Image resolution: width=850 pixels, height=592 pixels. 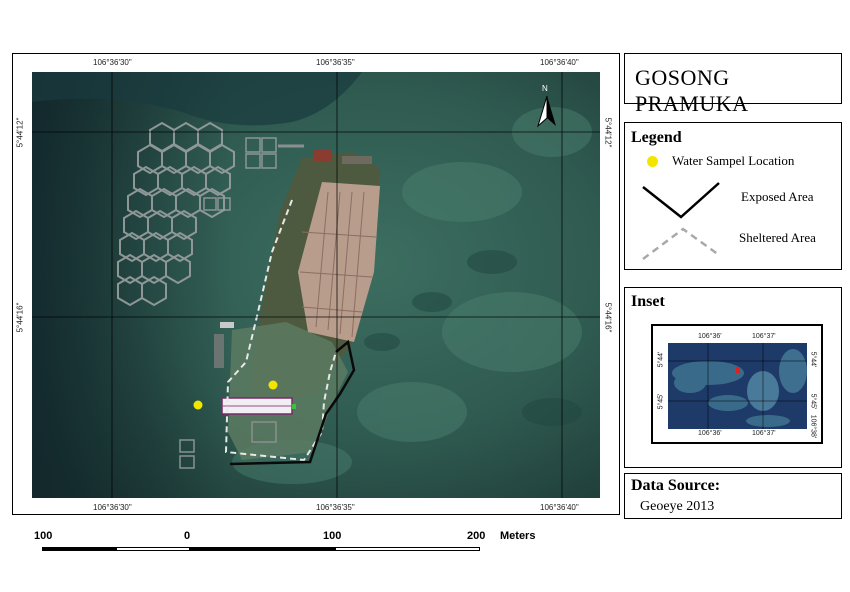 I want to click on scale-label-100: 100, so click(x=332, y=536).